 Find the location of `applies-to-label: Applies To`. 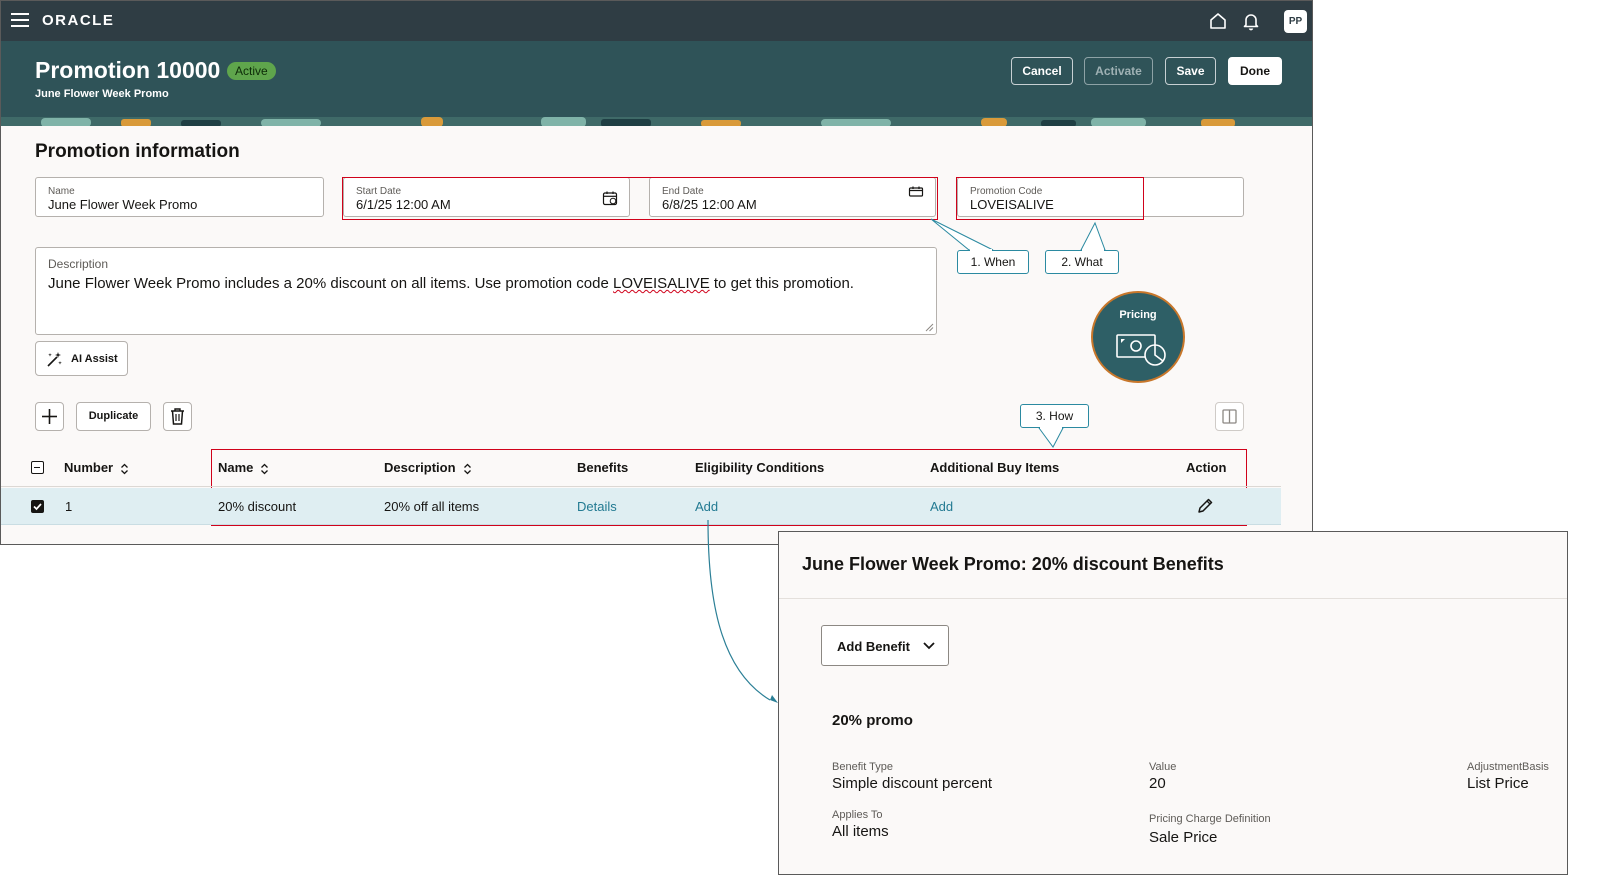

applies-to-label: Applies To is located at coordinates (857, 815).